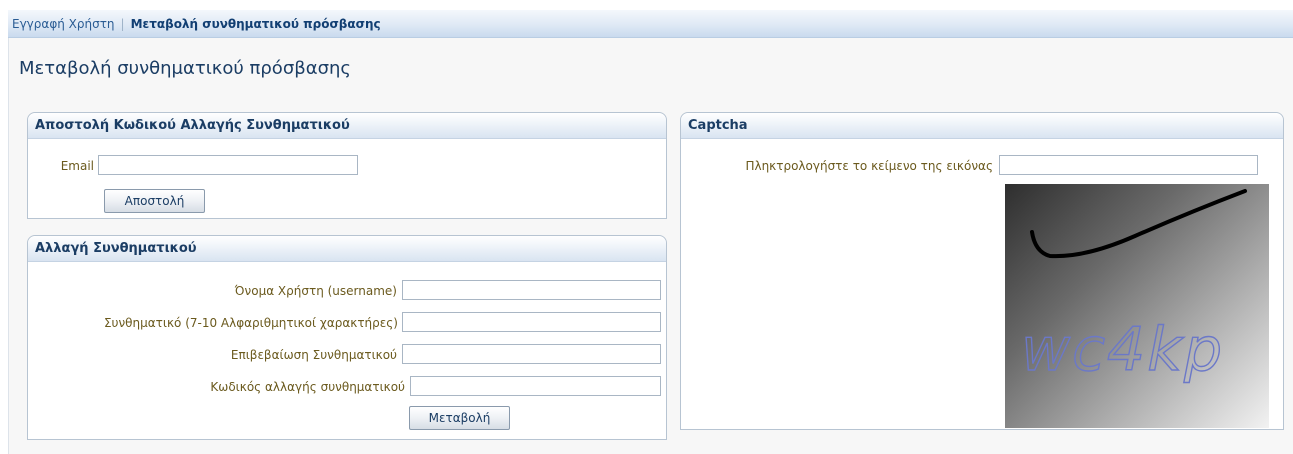 The height and width of the screenshot is (454, 1293). Describe the element at coordinates (154, 201) in the screenshot. I see `send-button: Αποστολή` at that location.